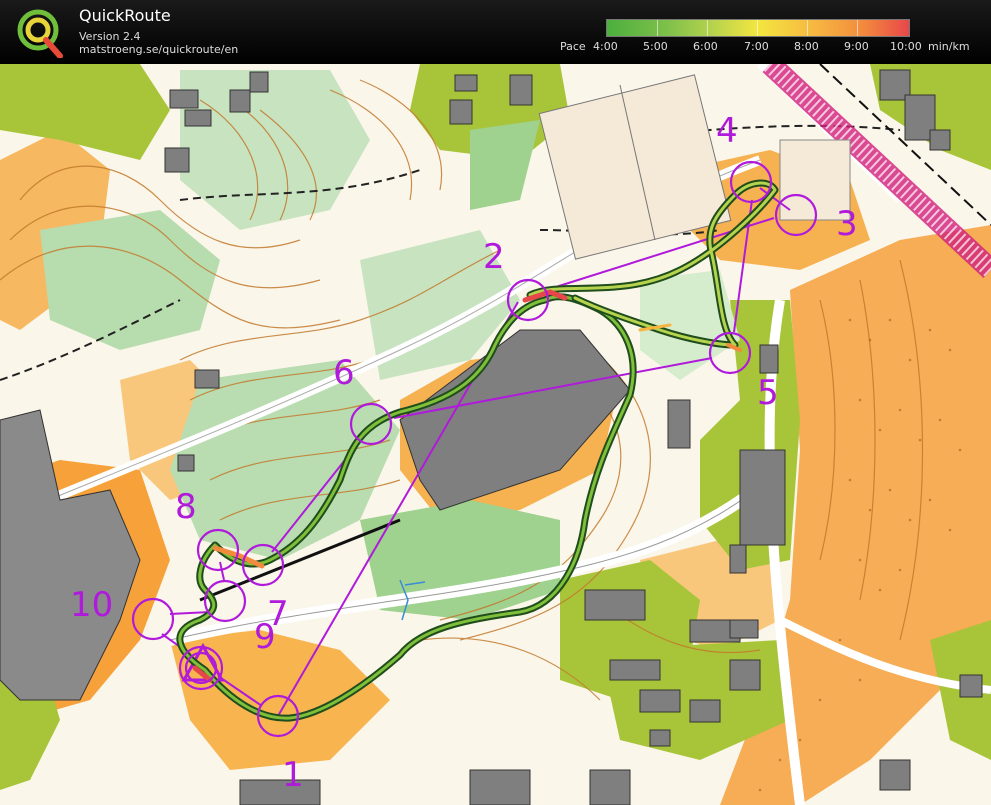 The width and height of the screenshot is (991, 805). I want to click on control-number-5: 5, so click(768, 393).